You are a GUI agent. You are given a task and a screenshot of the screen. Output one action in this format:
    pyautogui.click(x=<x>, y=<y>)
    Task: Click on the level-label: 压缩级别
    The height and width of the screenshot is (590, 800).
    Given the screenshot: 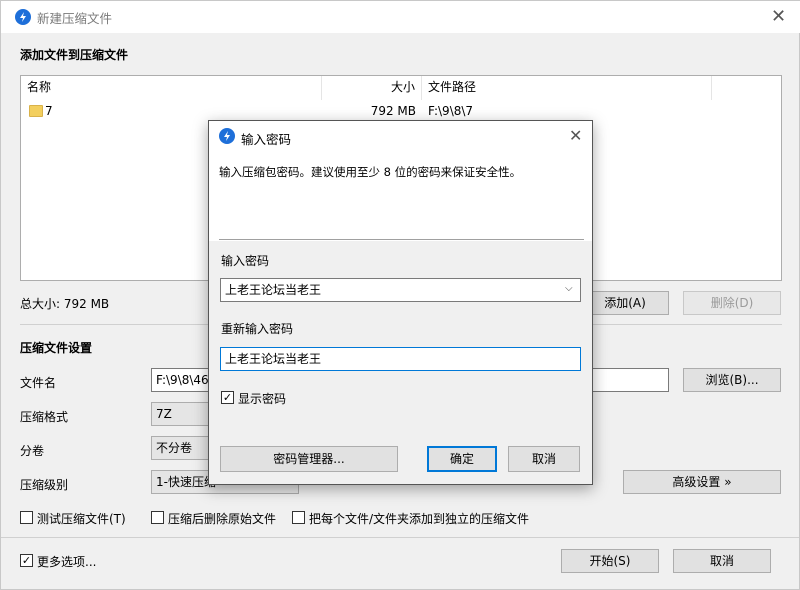 What is the action you would take?
    pyautogui.click(x=44, y=485)
    